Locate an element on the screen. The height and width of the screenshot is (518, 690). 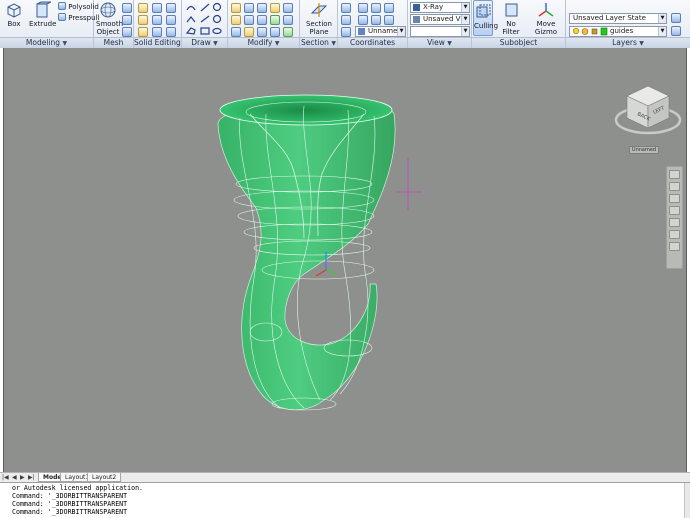
layer-properties-icon is located at coordinates (676, 18).